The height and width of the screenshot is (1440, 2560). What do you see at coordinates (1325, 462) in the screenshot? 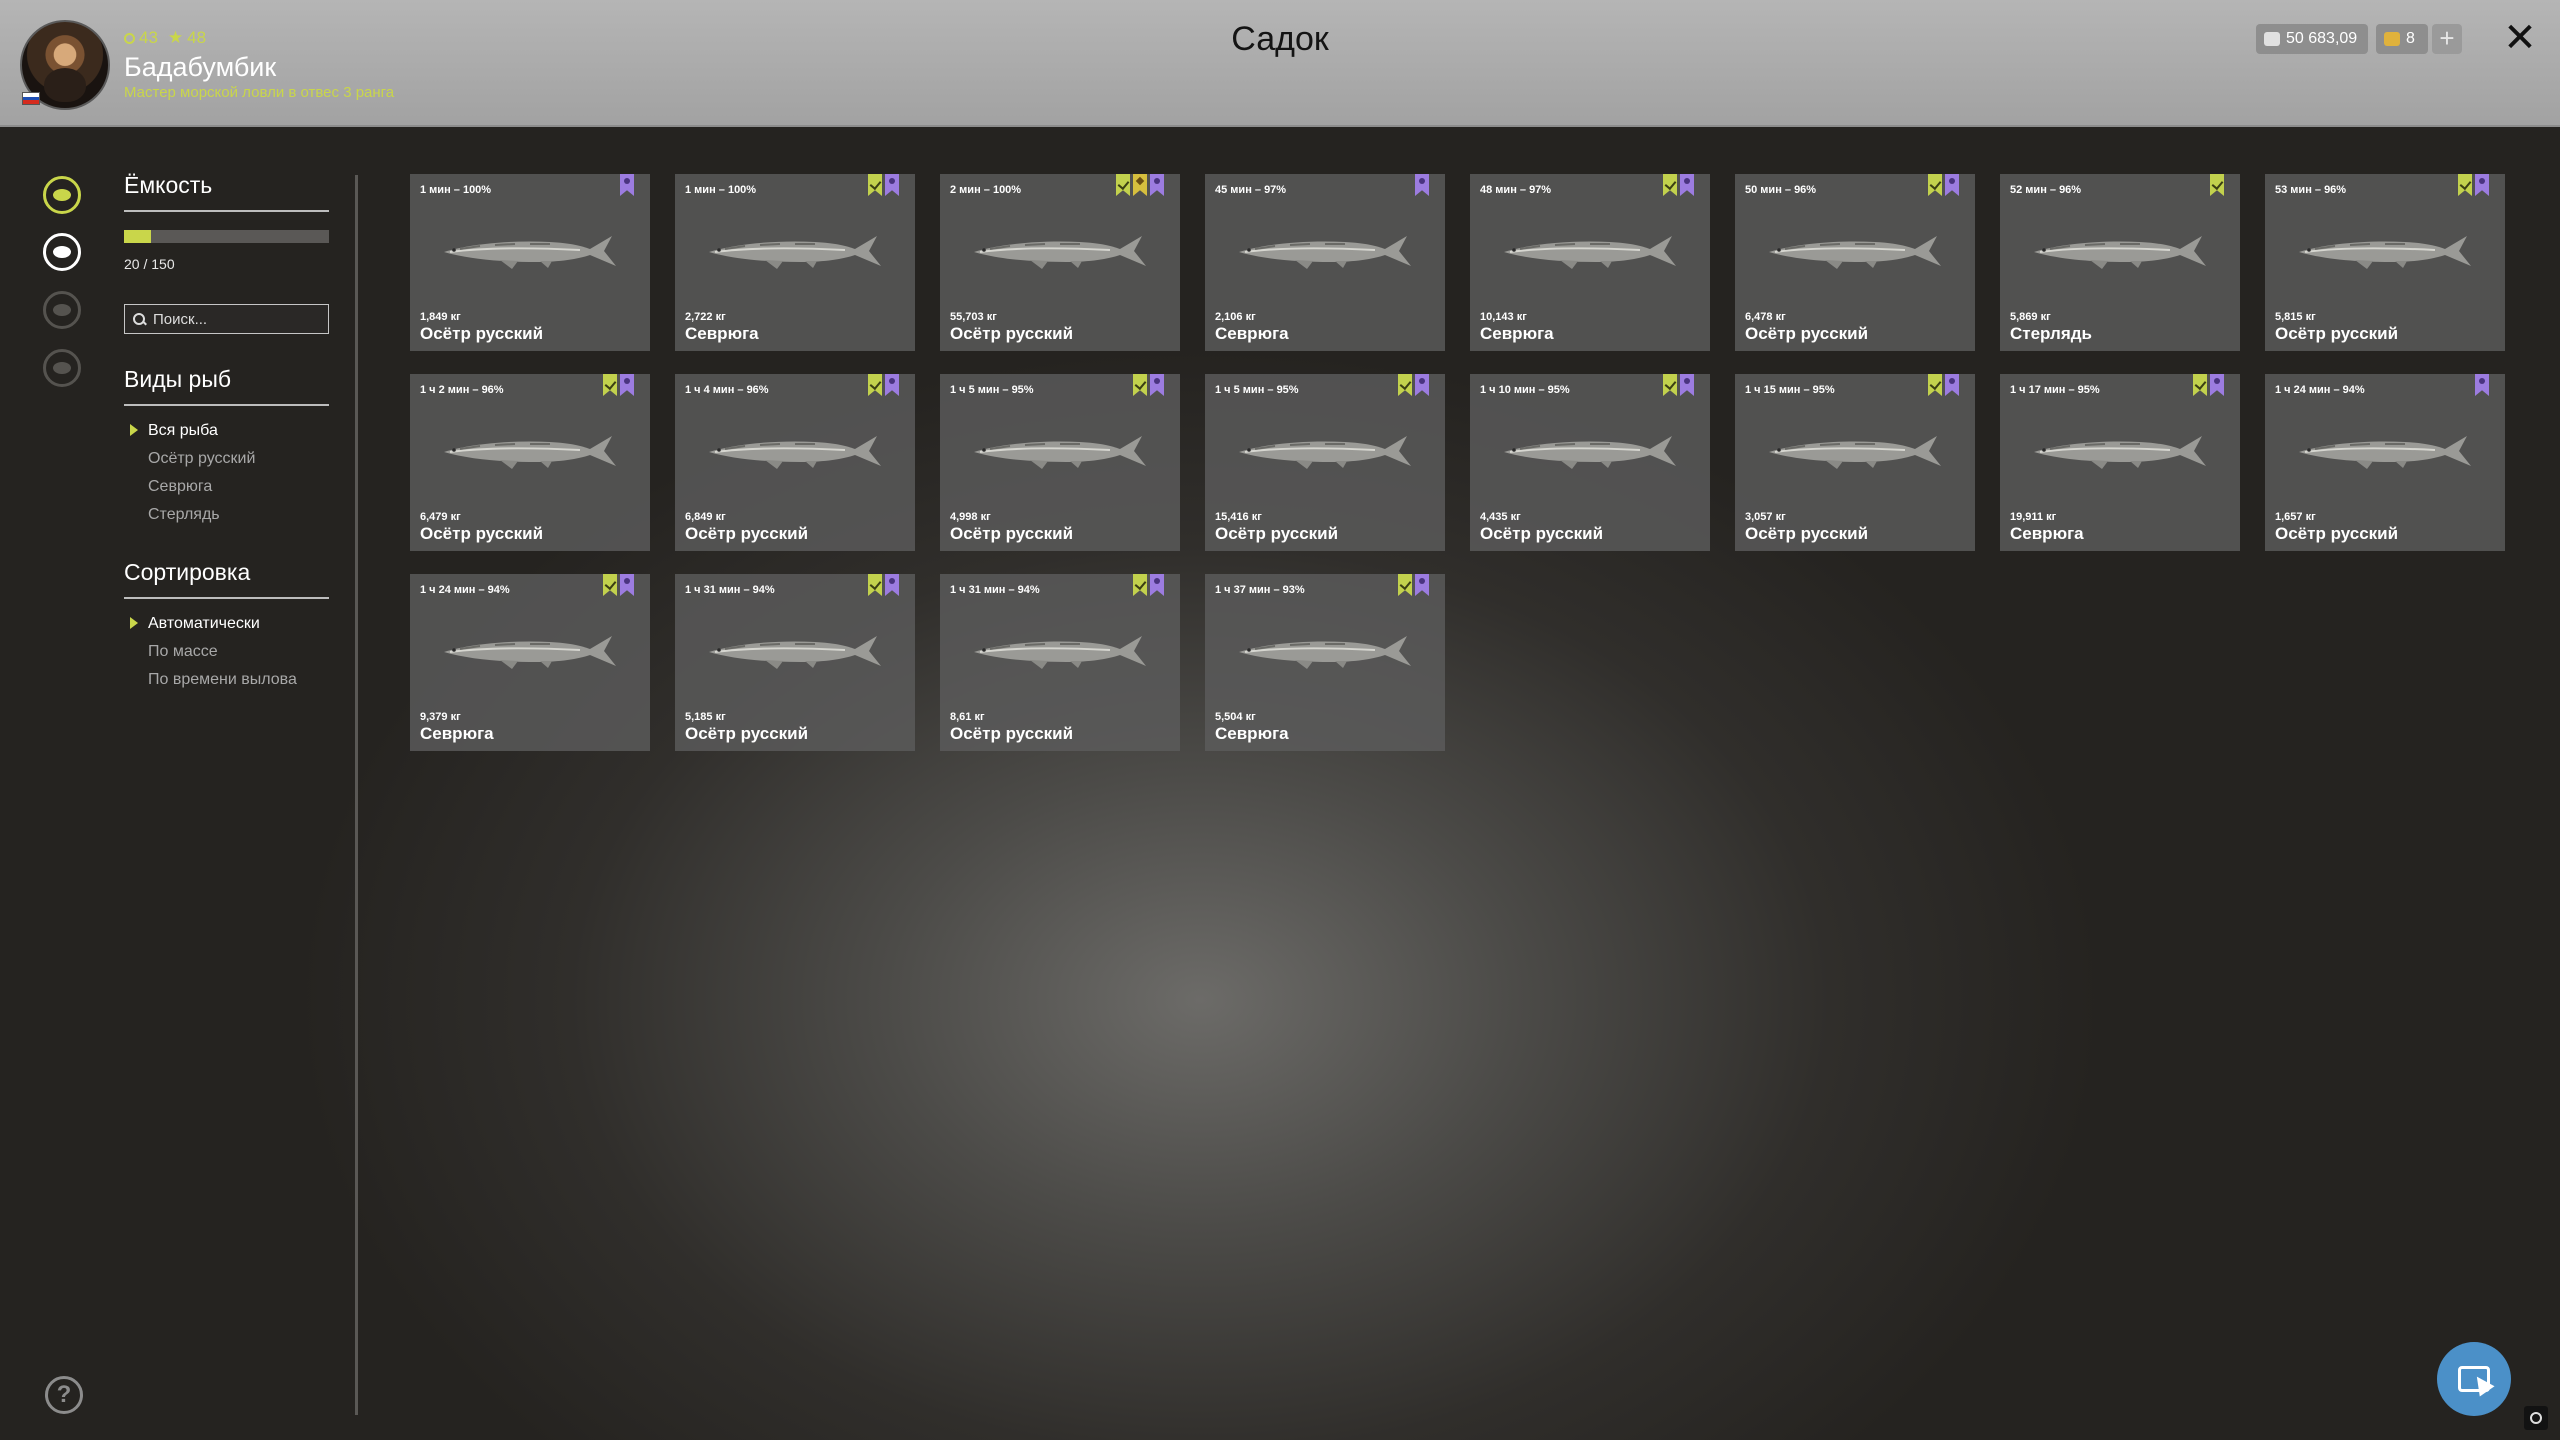
I see `fish-card: 1 ч 5 мин – 95% 15,416 кг Осётр русский` at bounding box center [1325, 462].